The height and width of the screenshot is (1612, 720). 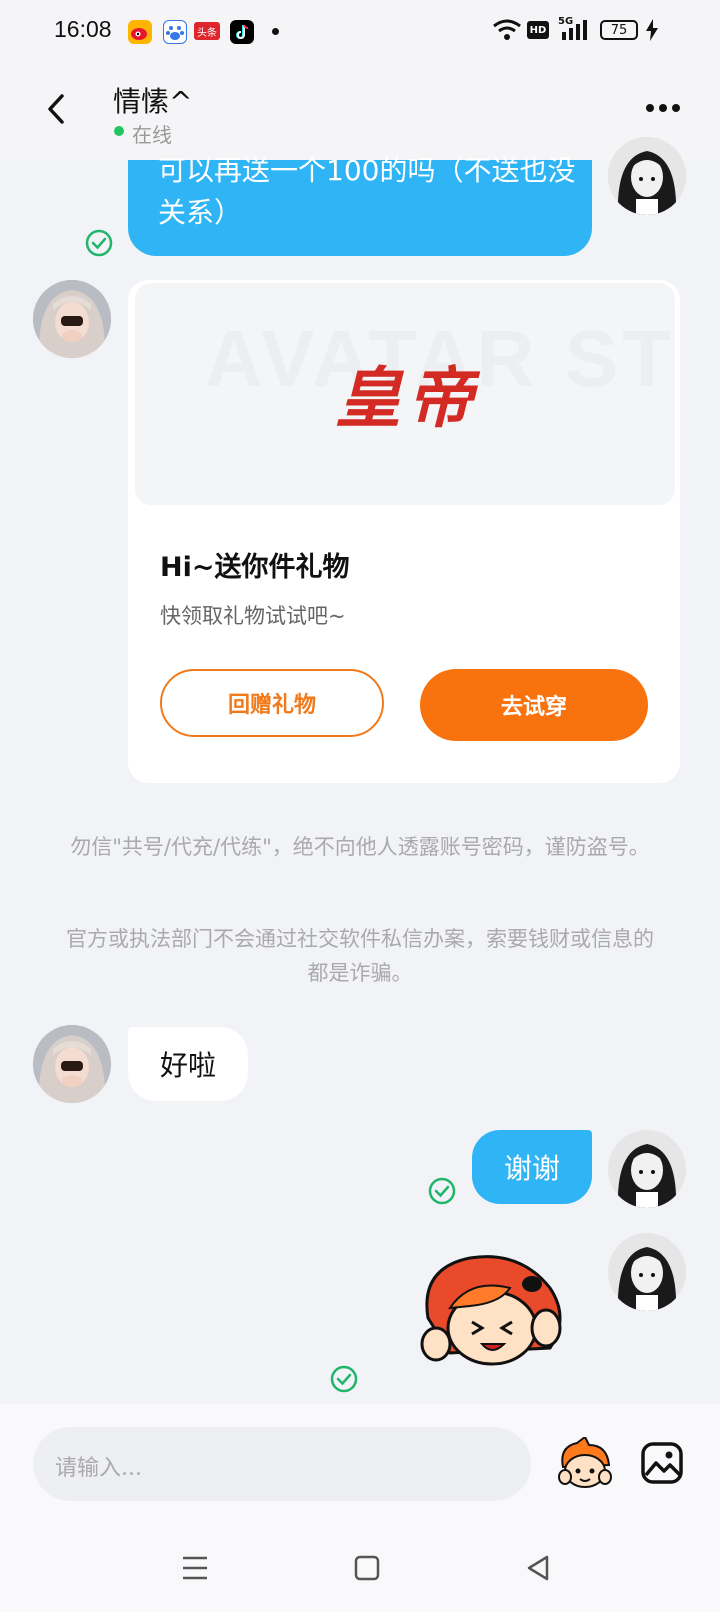 What do you see at coordinates (538, 1570) in the screenshot?
I see `back-nav-icon` at bounding box center [538, 1570].